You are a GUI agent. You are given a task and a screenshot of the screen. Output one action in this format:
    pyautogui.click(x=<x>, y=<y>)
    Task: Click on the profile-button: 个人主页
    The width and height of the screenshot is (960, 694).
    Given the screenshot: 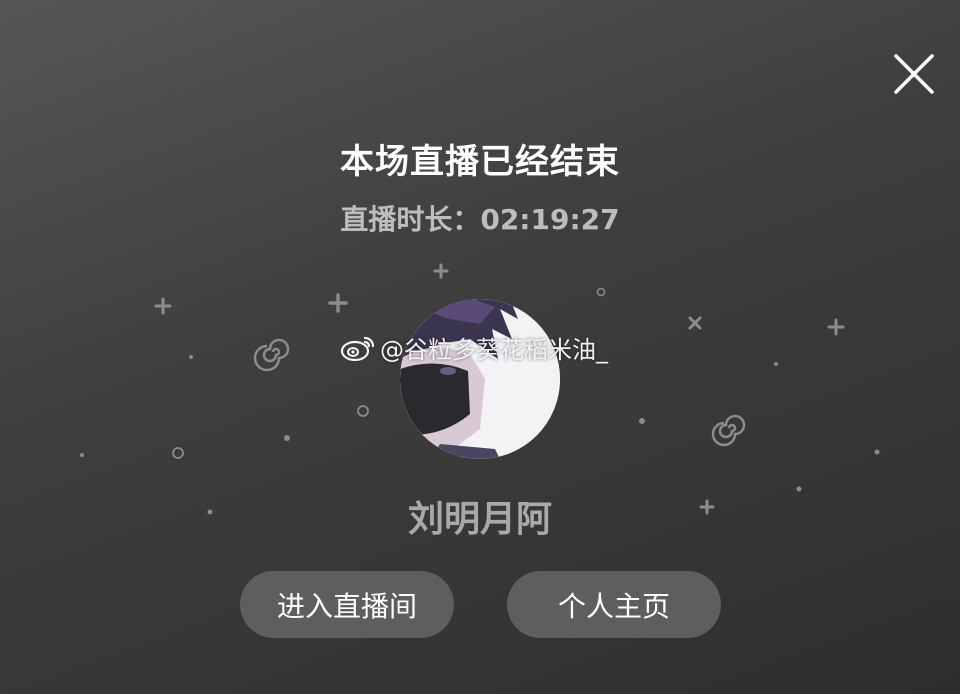 What is the action you would take?
    pyautogui.click(x=614, y=604)
    